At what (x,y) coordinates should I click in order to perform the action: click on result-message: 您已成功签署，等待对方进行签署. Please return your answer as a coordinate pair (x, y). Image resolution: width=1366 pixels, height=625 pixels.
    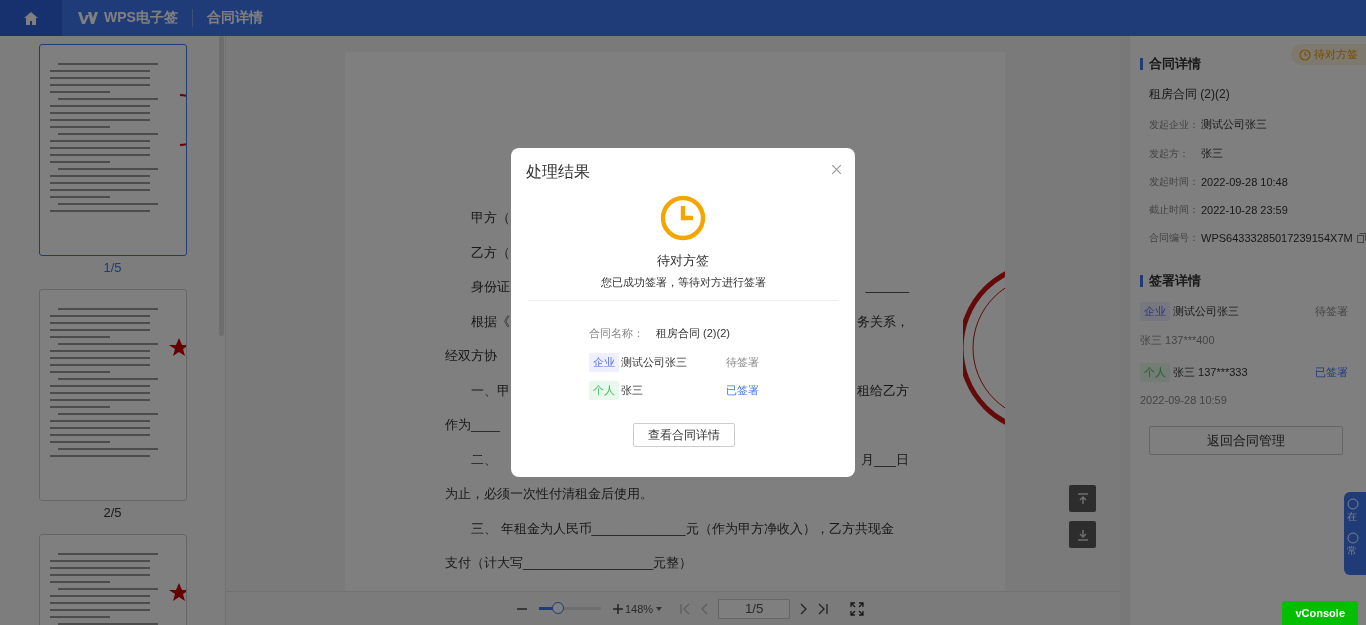
    Looking at the image, I should click on (683, 282).